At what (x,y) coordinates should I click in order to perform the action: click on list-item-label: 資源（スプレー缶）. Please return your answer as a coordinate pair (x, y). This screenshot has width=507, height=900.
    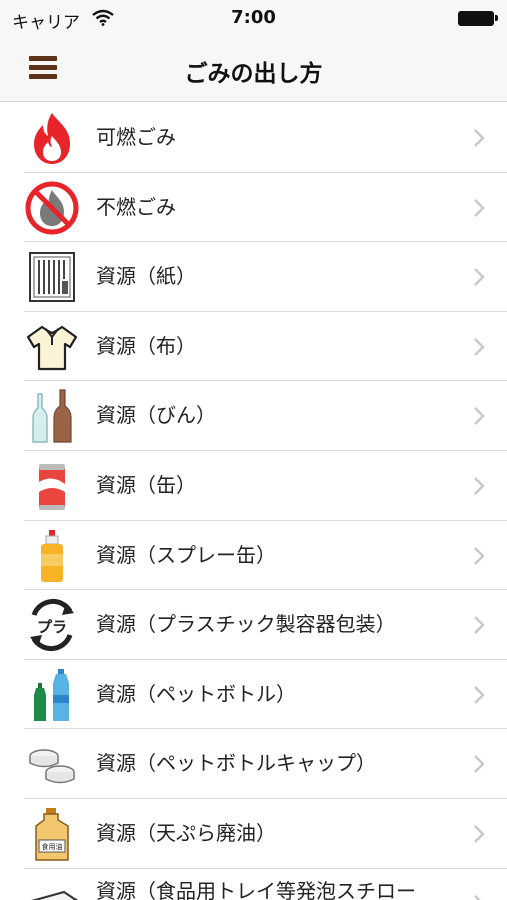
    Looking at the image, I should click on (186, 554).